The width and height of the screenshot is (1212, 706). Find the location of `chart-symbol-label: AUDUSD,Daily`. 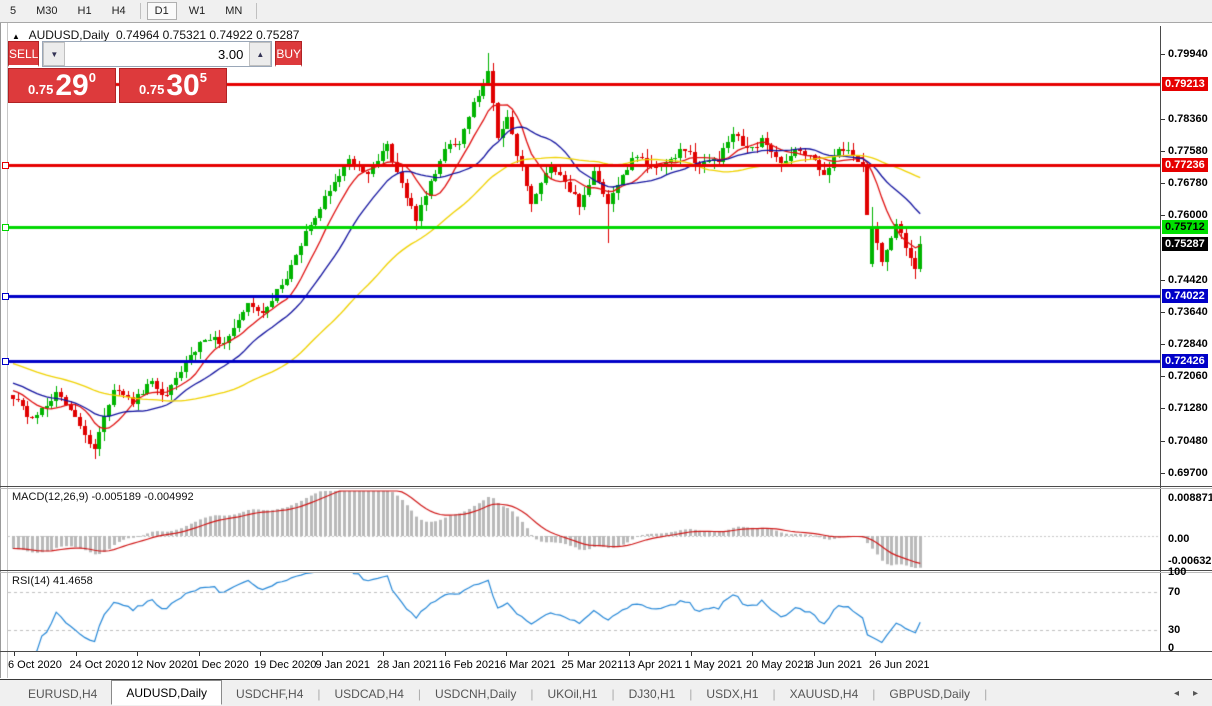

chart-symbol-label: AUDUSD,Daily is located at coordinates (69, 35).